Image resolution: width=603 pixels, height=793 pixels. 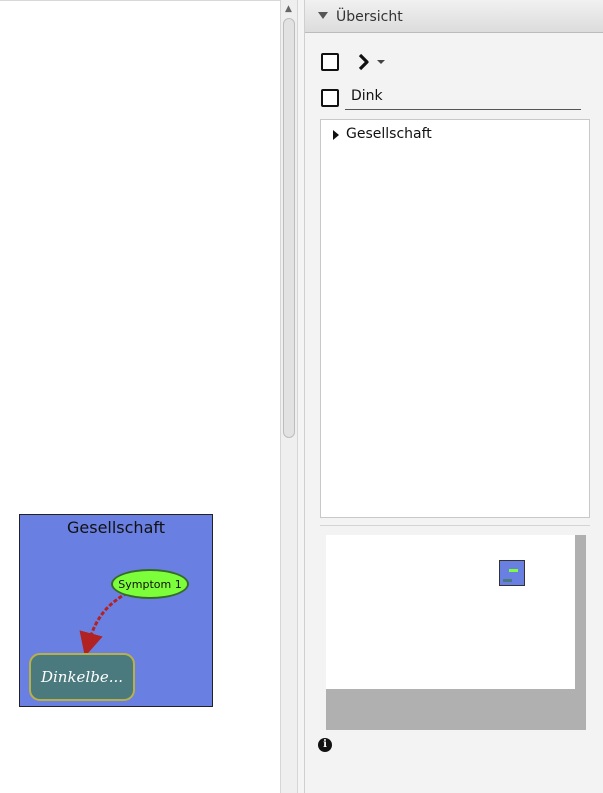 I want to click on scroll-thumb, so click(x=289, y=228).